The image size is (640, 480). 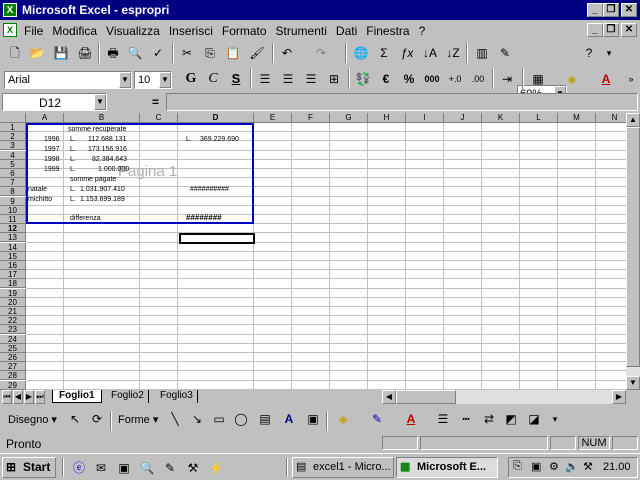 What do you see at coordinates (588, 466) in the screenshot?
I see `tray-app-icon: ⚒` at bounding box center [588, 466].